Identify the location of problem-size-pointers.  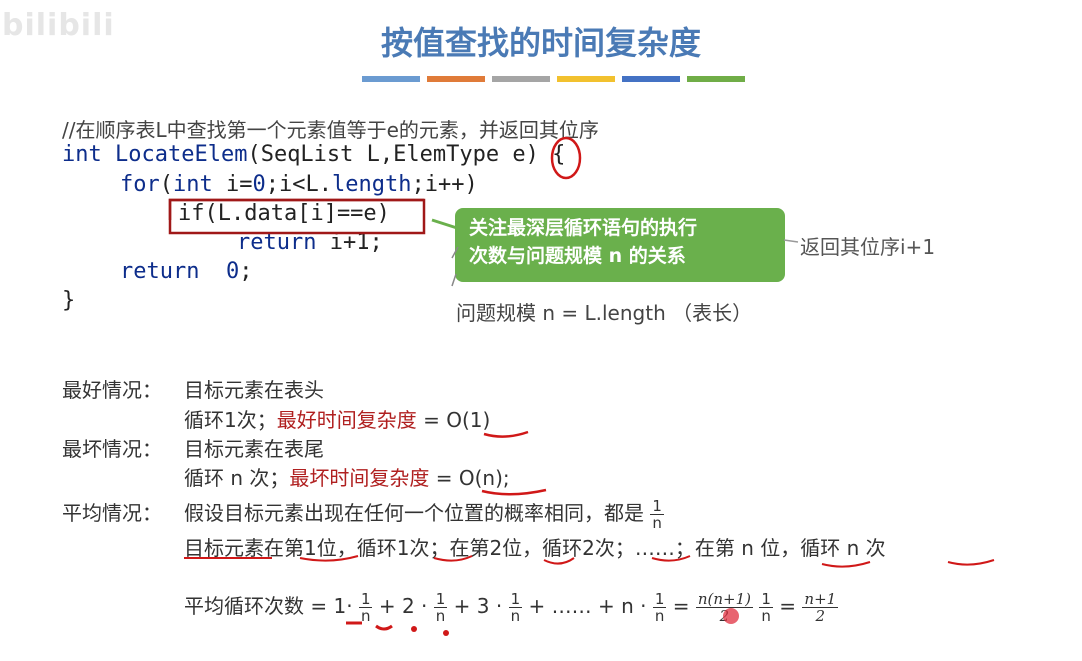
(455, 266).